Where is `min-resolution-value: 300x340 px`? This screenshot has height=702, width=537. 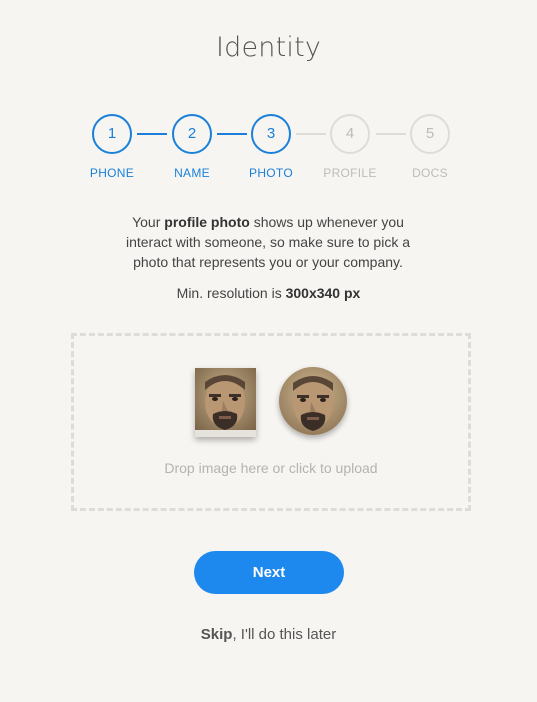 min-resolution-value: 300x340 px is located at coordinates (323, 293).